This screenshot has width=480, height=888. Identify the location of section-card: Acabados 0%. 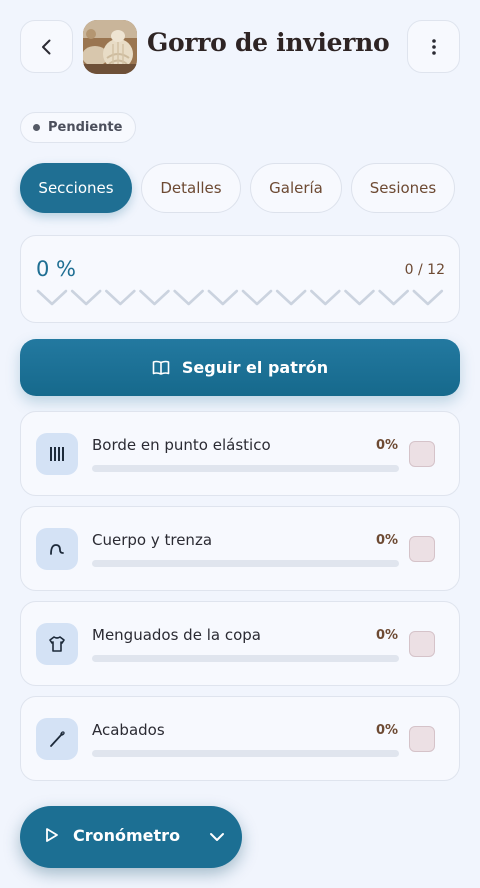
(240, 738).